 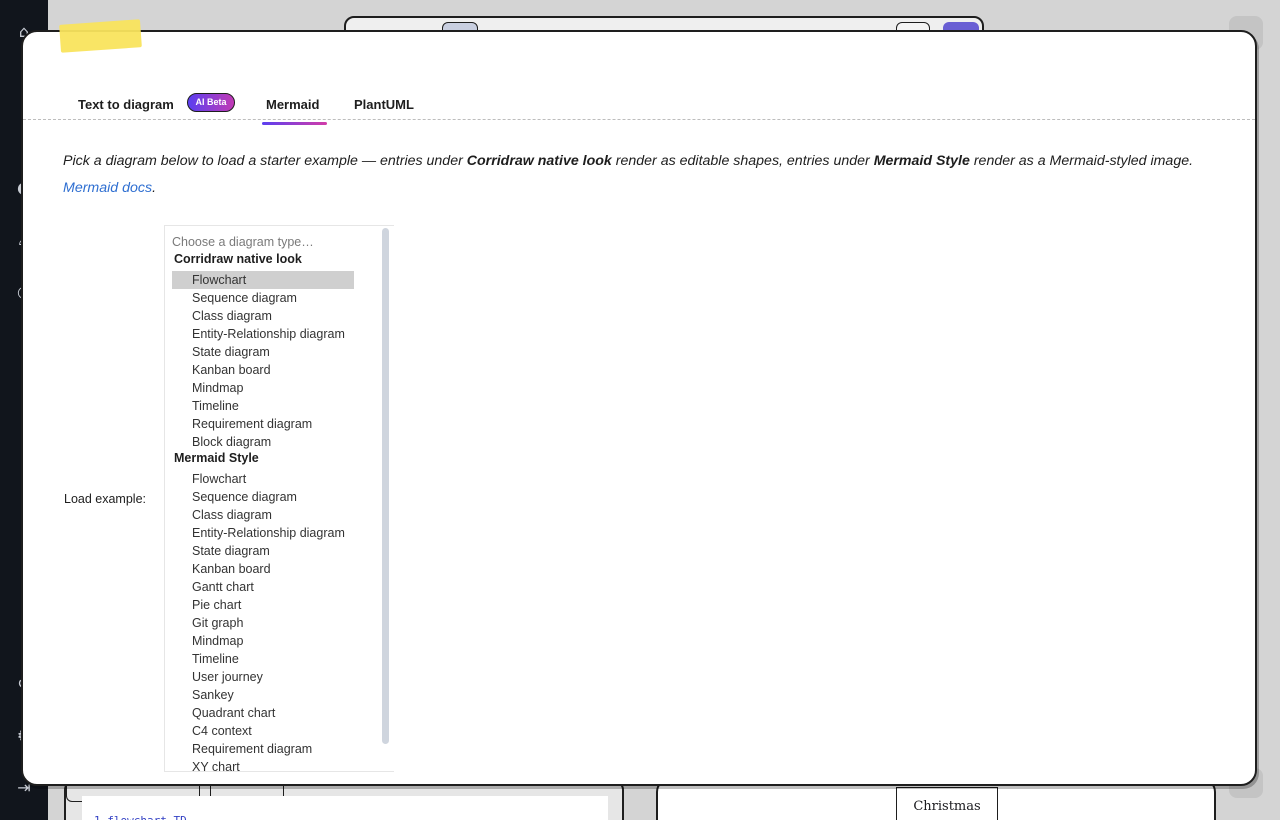 I want to click on tab-divider, so click(x=639, y=119).